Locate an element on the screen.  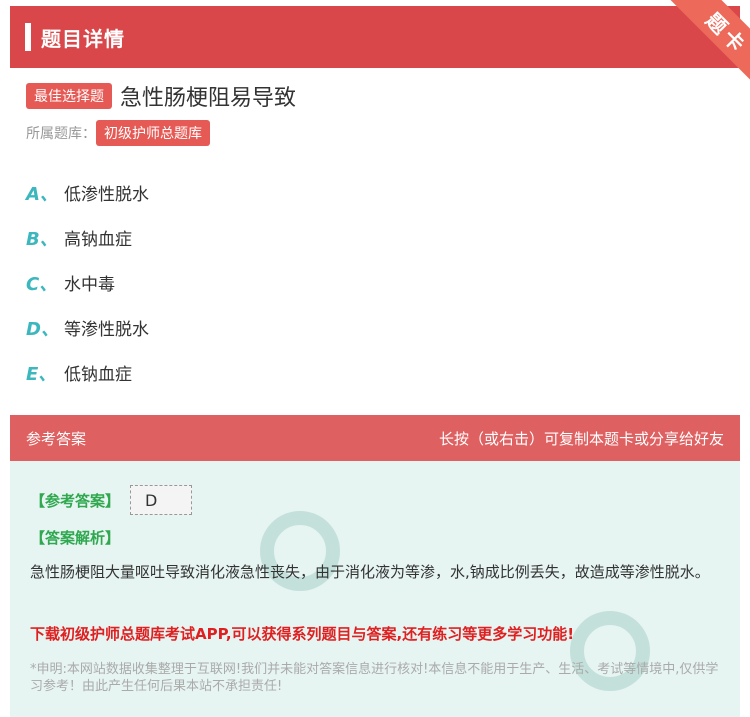
option-text: 水中毒 is located at coordinates (89, 285).